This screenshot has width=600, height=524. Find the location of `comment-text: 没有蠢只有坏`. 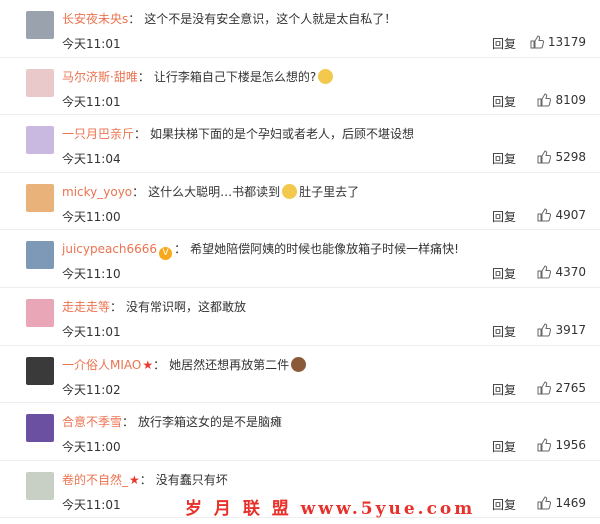

comment-text: 没有蠢只有坏 is located at coordinates (191, 479).